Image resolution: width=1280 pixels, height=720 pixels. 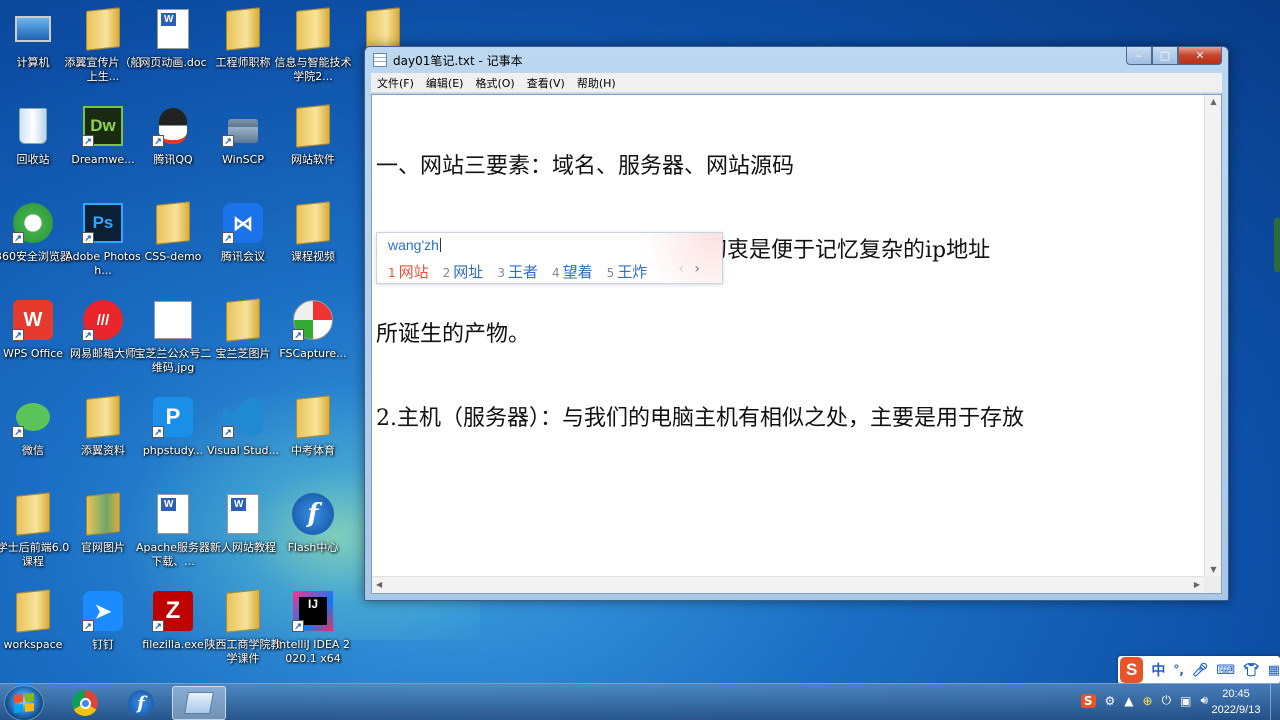 I want to click on scroll-up-arrow-icon: ▲, so click(x=1213, y=101).